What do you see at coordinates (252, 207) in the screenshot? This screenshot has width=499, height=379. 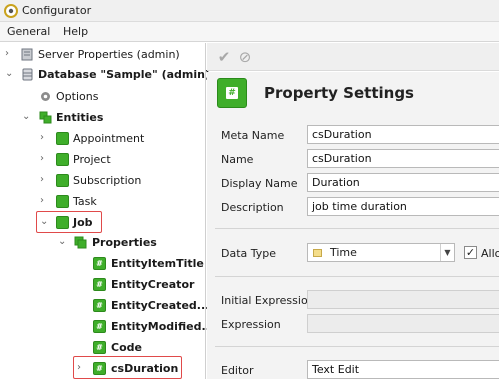 I see `description-label: Description` at bounding box center [252, 207].